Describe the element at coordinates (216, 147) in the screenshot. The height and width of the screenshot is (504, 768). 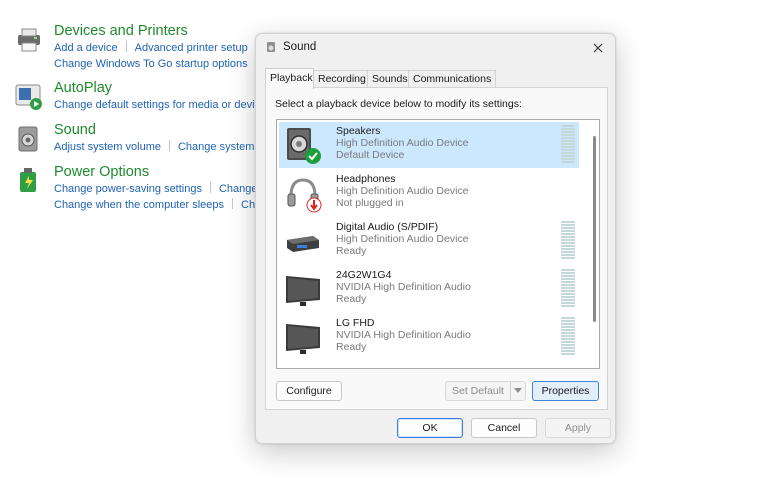
I see `change-system-sounds-link: Change system` at that location.